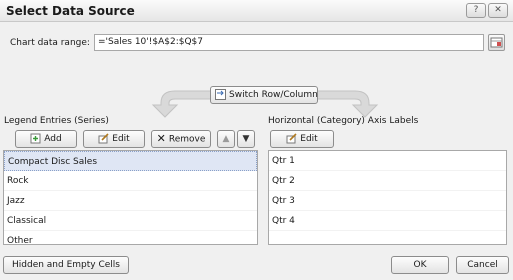 The image size is (513, 280). What do you see at coordinates (387, 181) in the screenshot?
I see `list-item: Qtr 2` at bounding box center [387, 181].